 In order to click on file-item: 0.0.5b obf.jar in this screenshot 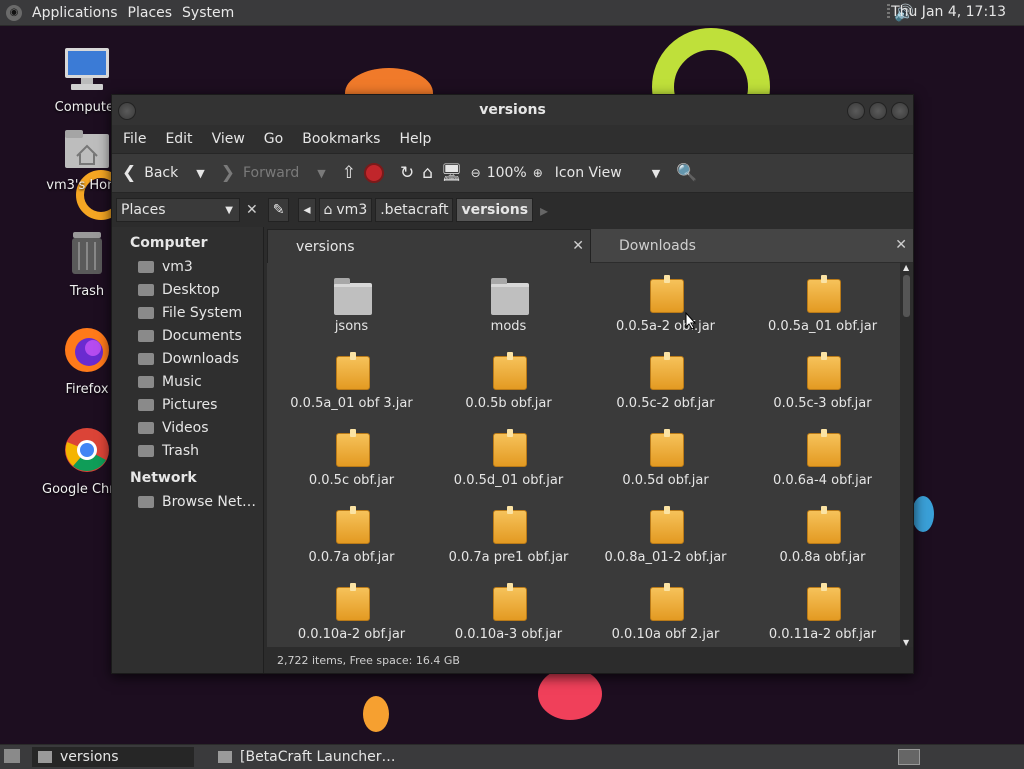, I will do `click(508, 384)`.